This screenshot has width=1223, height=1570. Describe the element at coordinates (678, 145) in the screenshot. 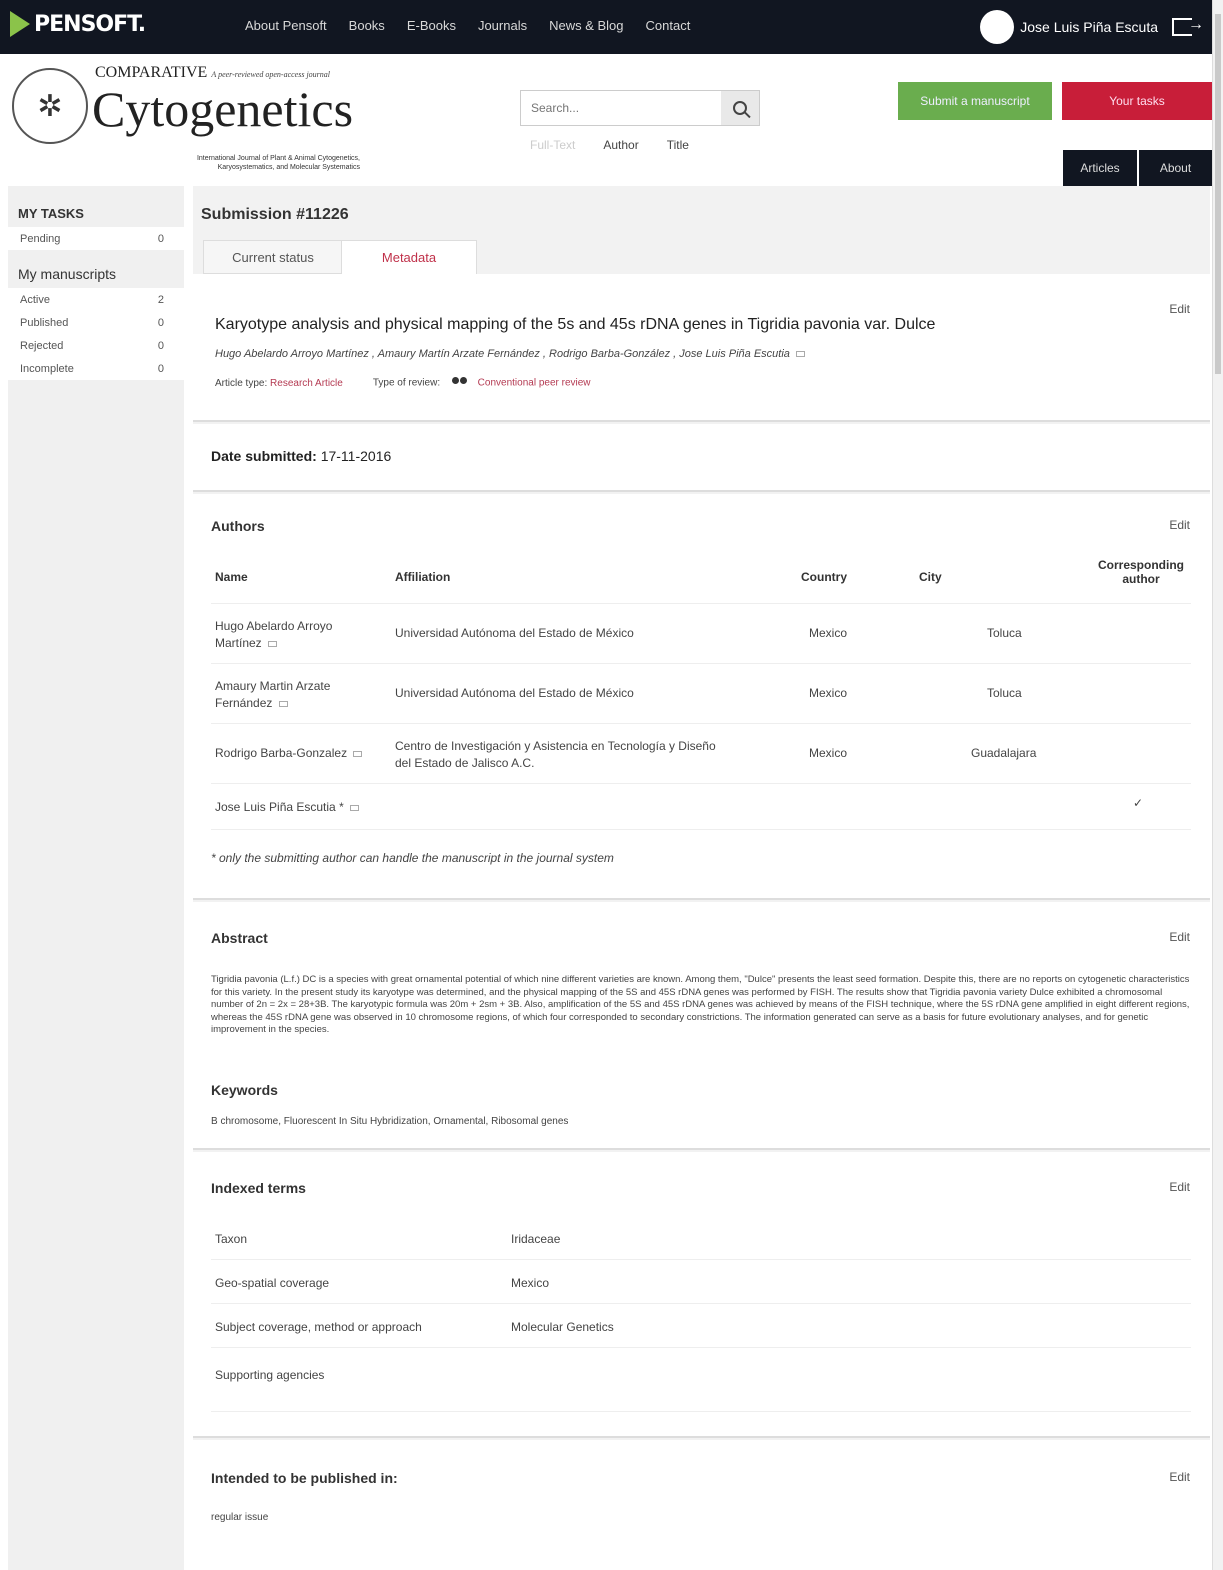

I see `search-opt-title: Title` at that location.